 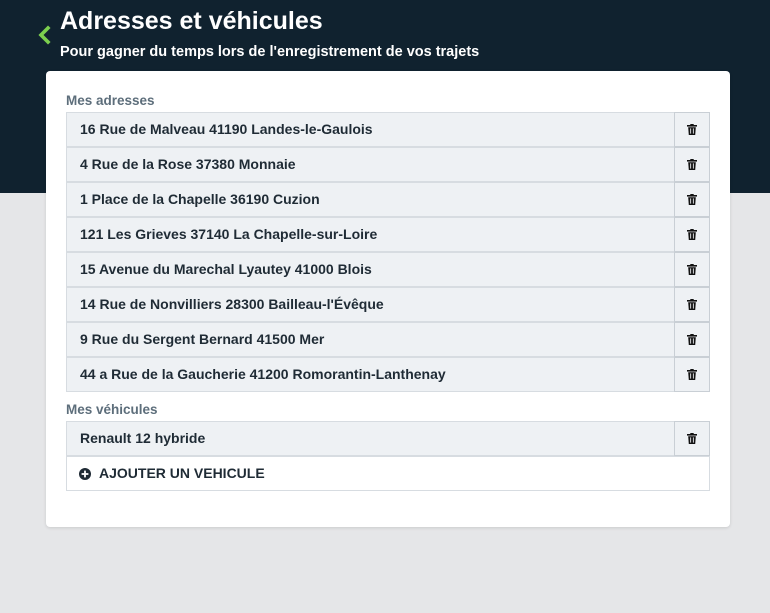 I want to click on add-vehicle-button: AJOUTER UN VEHICULE, so click(x=388, y=473).